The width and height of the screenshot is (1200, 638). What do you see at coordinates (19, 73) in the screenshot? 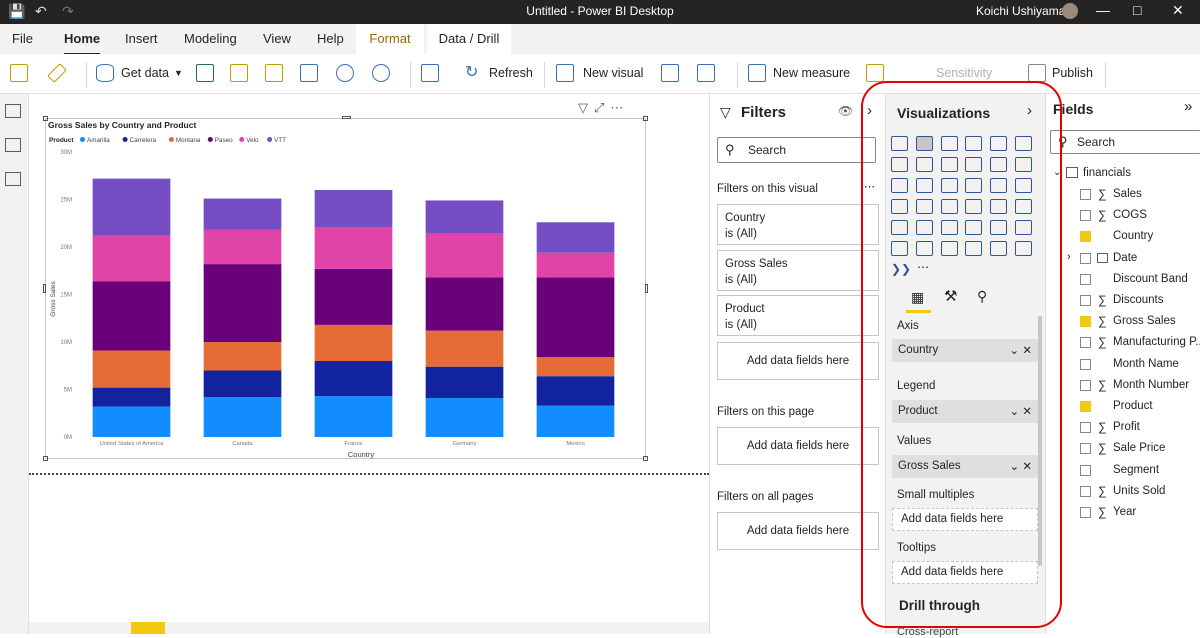
I see `paste-icon` at bounding box center [19, 73].